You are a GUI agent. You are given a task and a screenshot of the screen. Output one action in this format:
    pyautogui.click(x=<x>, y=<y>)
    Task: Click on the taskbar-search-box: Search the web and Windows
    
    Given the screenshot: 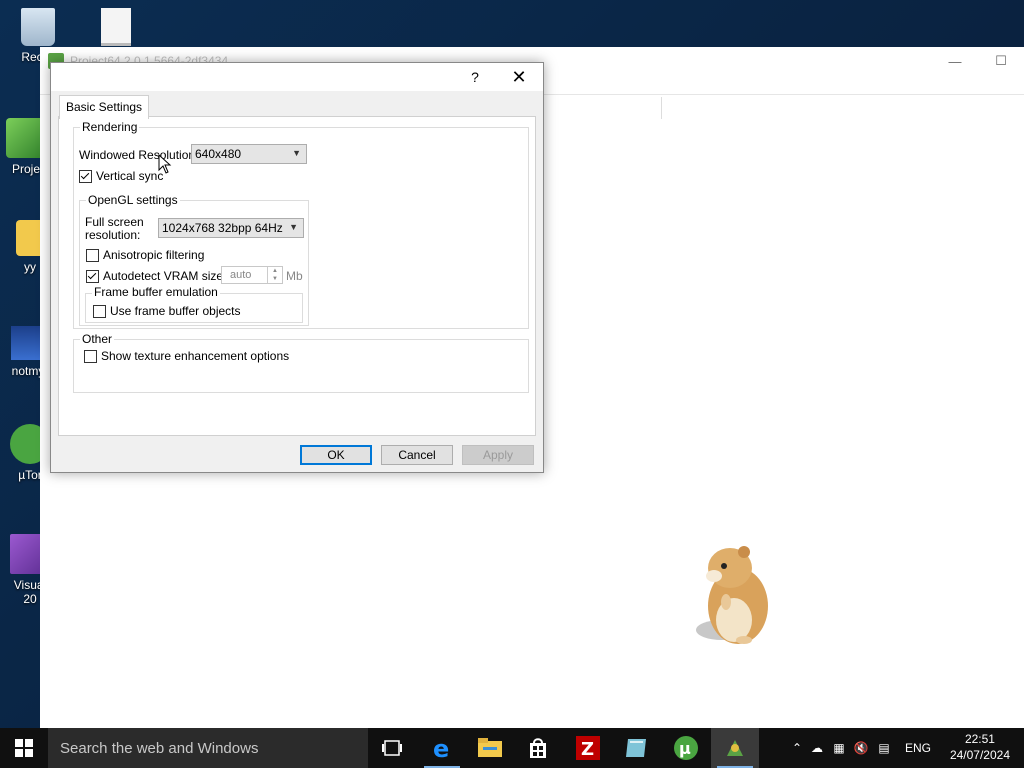 What is the action you would take?
    pyautogui.click(x=208, y=748)
    